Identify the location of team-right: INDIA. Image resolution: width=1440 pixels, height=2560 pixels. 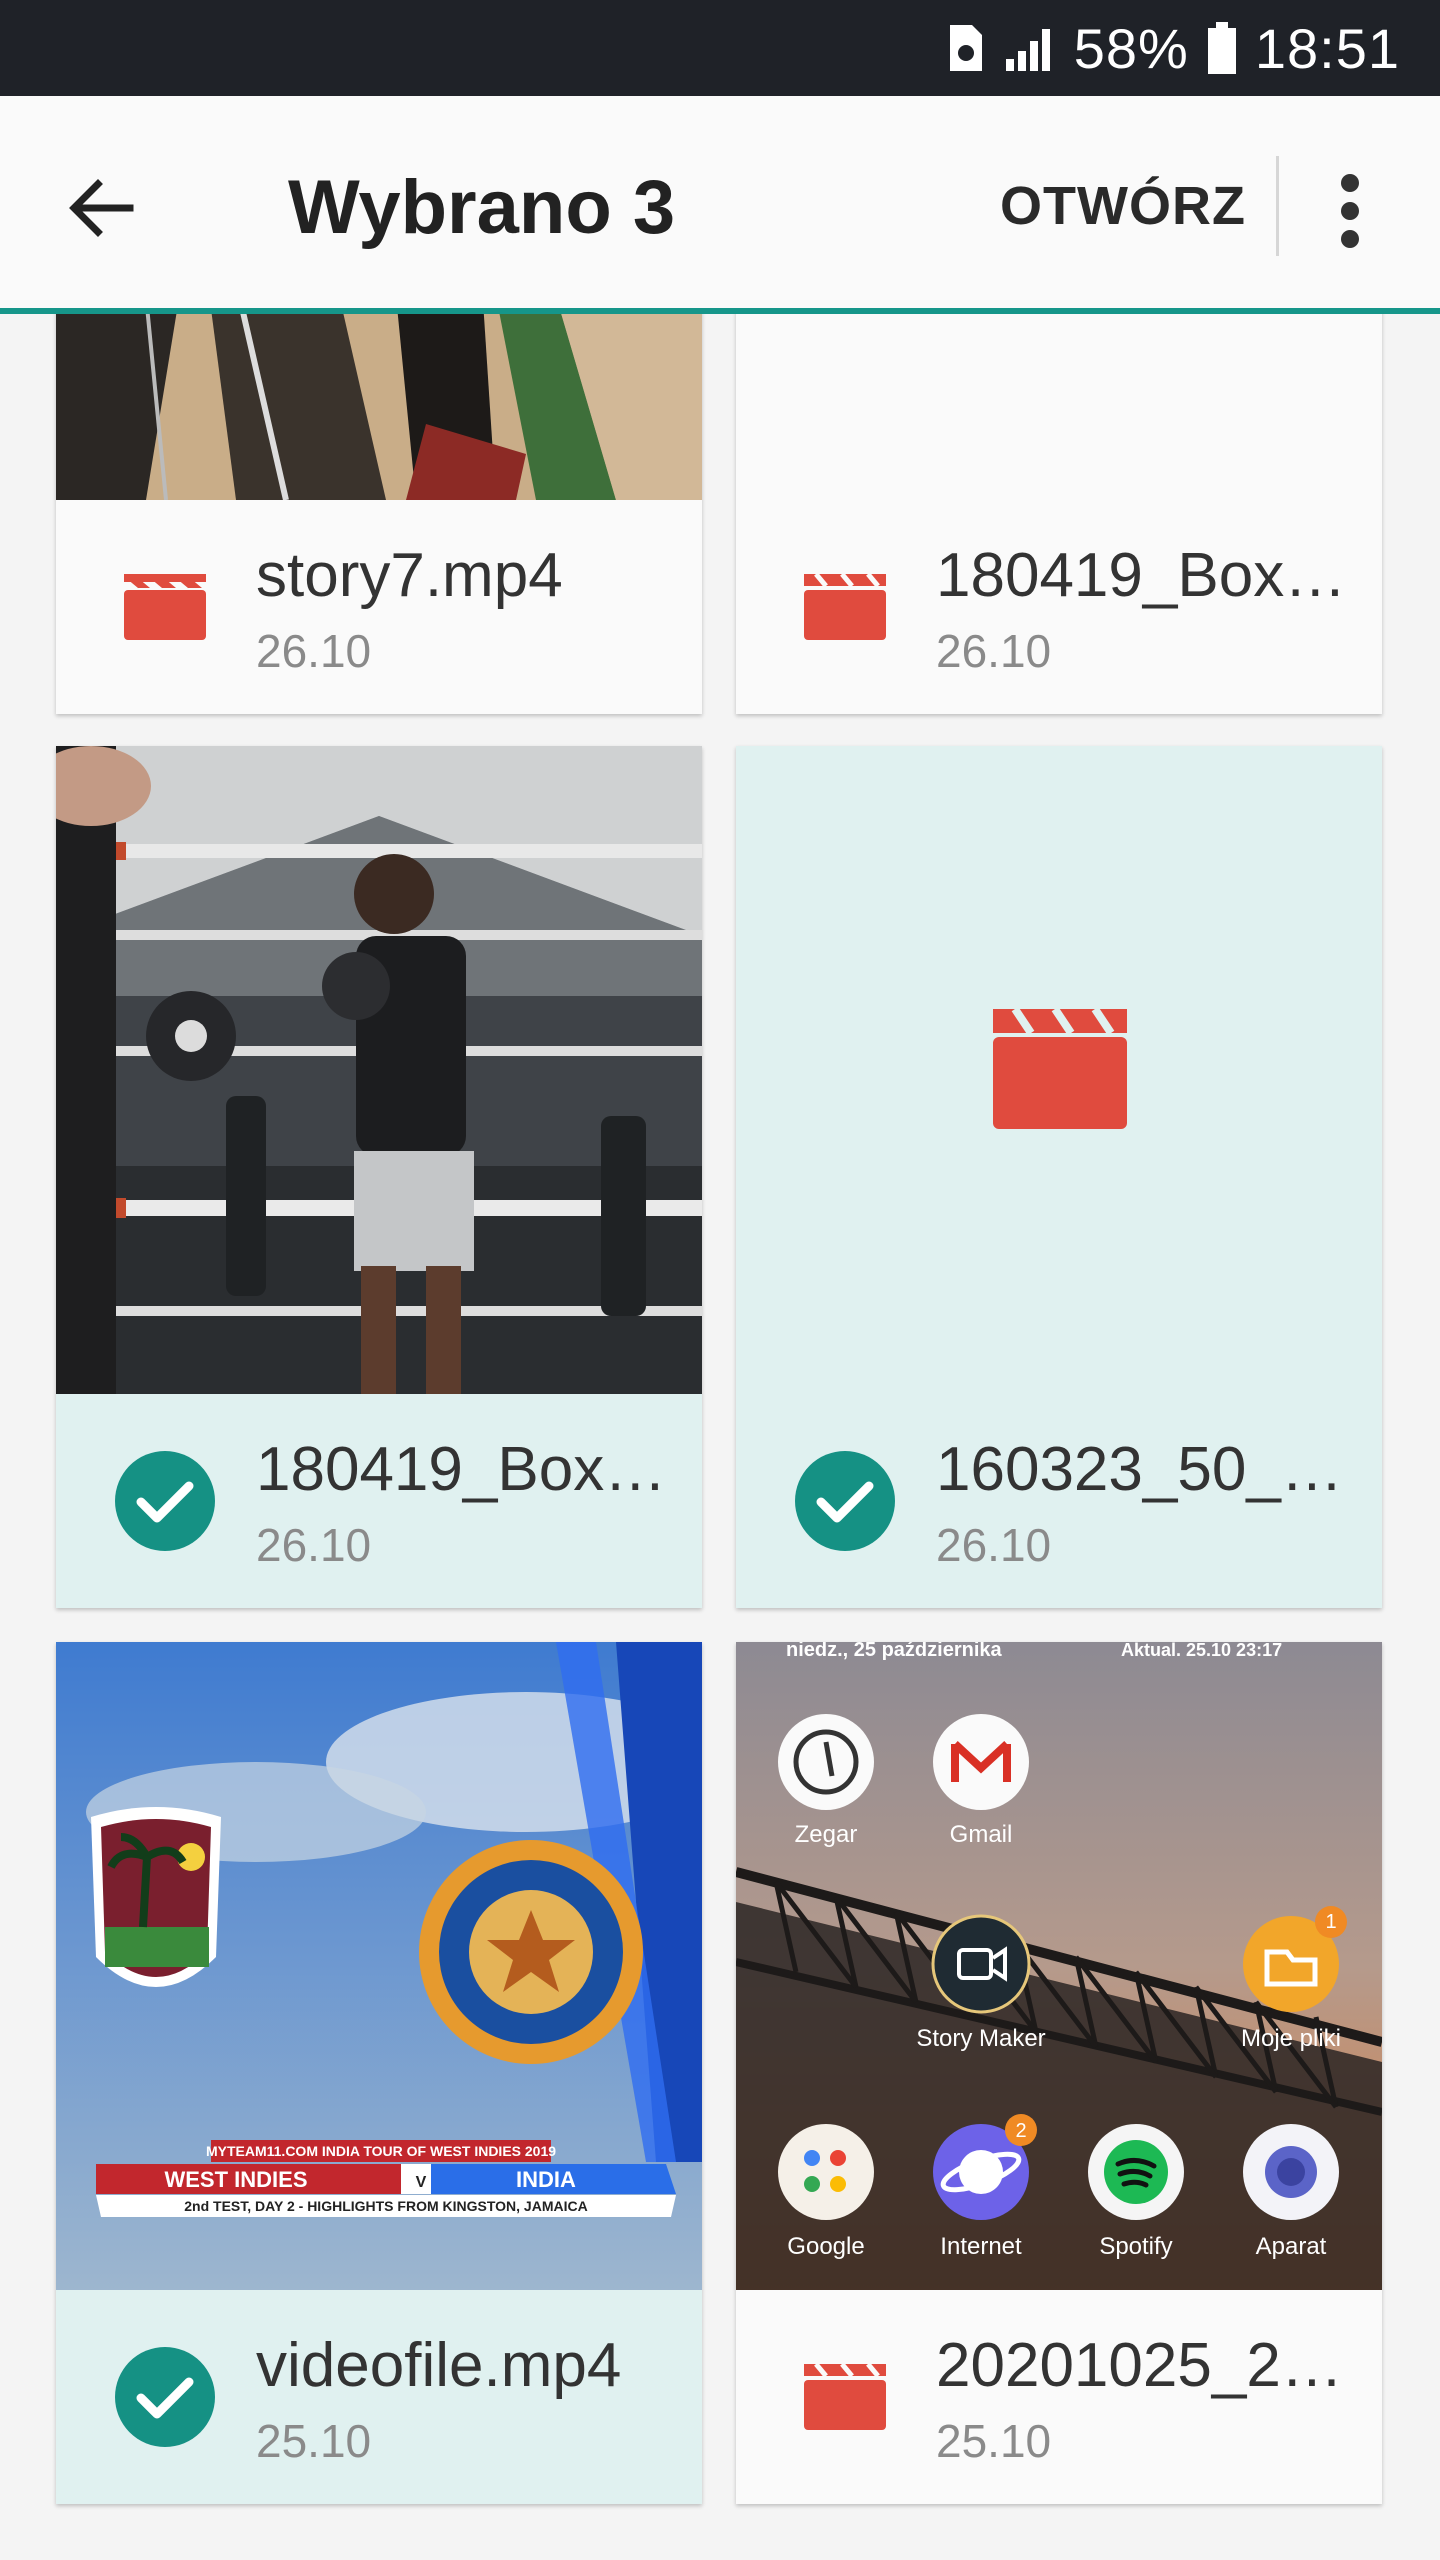
(546, 2179).